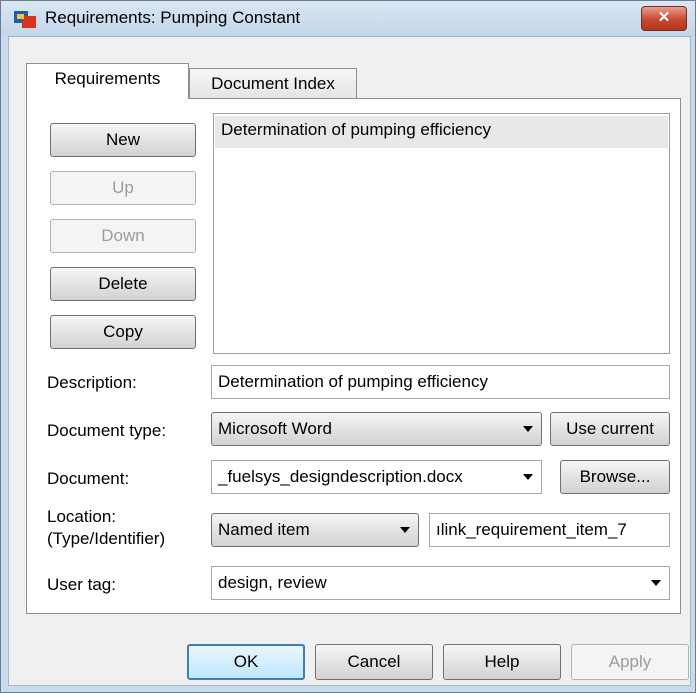 This screenshot has height=693, width=696. What do you see at coordinates (81, 584) in the screenshot?
I see `user-tag-label: User tag:` at bounding box center [81, 584].